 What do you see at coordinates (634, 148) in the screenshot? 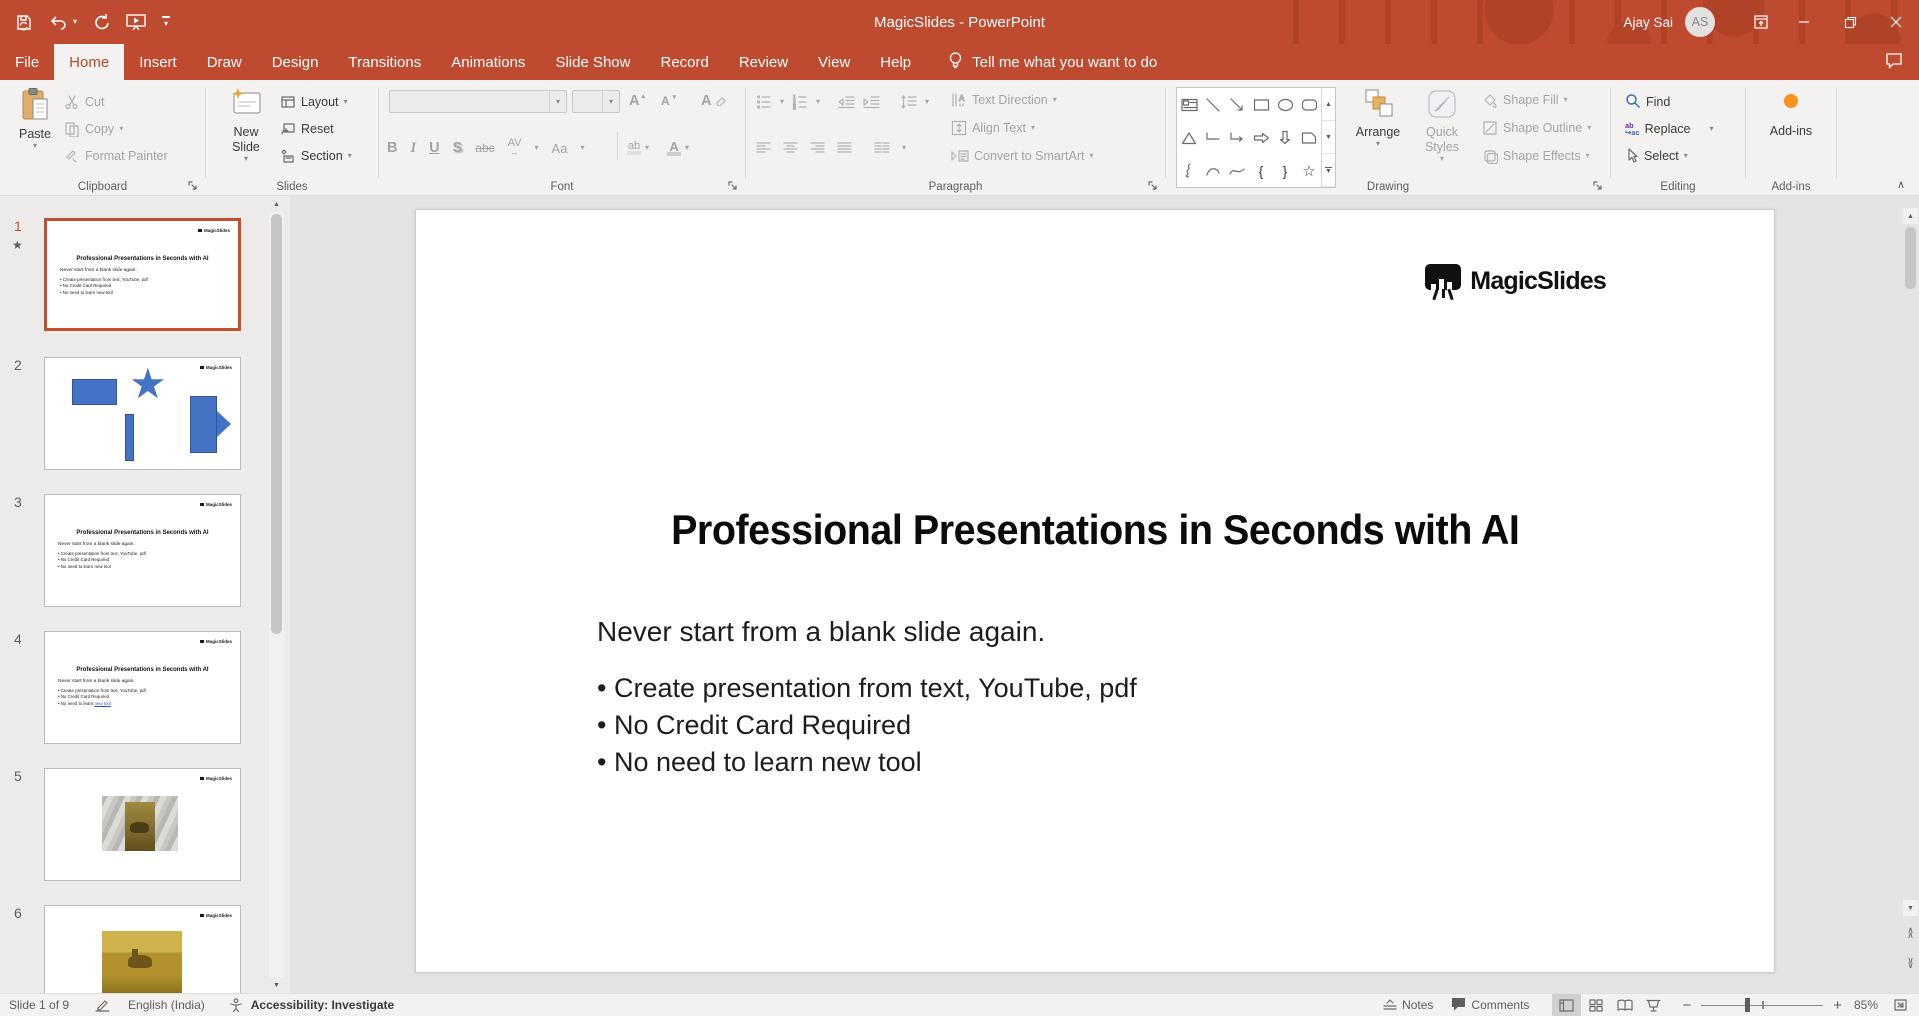
I see `highlight-color-button: ab` at bounding box center [634, 148].